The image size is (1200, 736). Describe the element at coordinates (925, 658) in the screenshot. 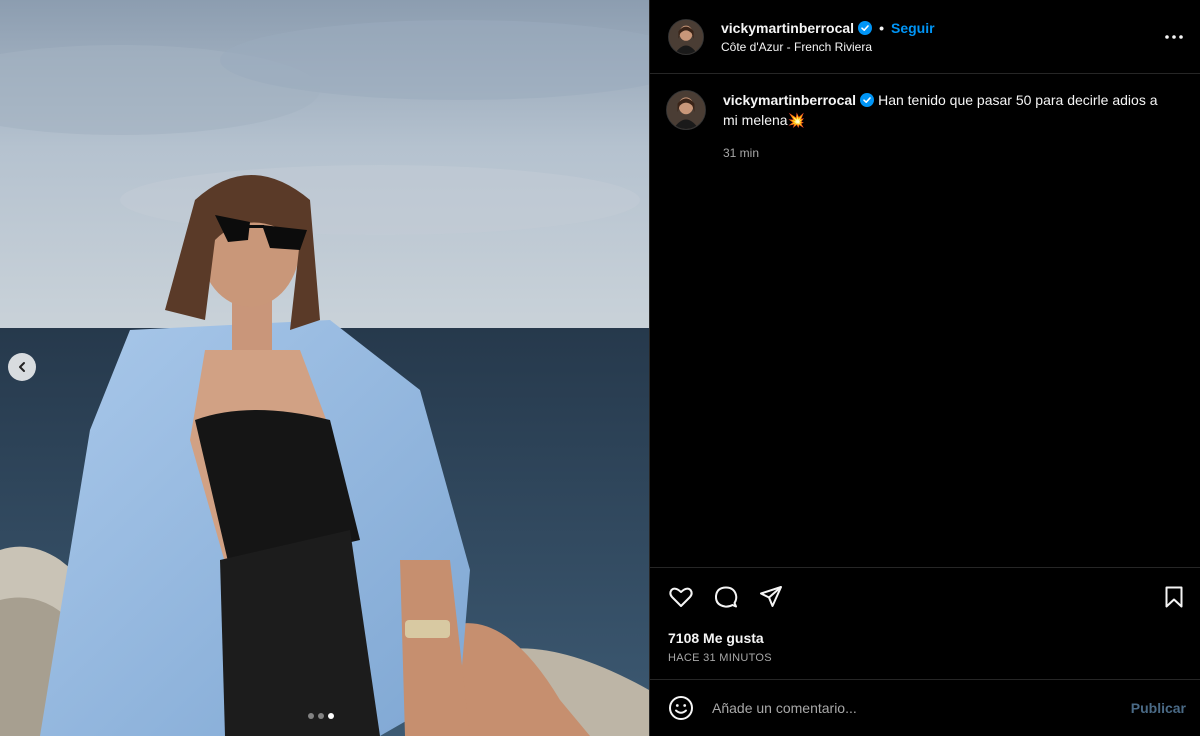

I see `post-timestamp: HACE 31 MINUTOS` at that location.